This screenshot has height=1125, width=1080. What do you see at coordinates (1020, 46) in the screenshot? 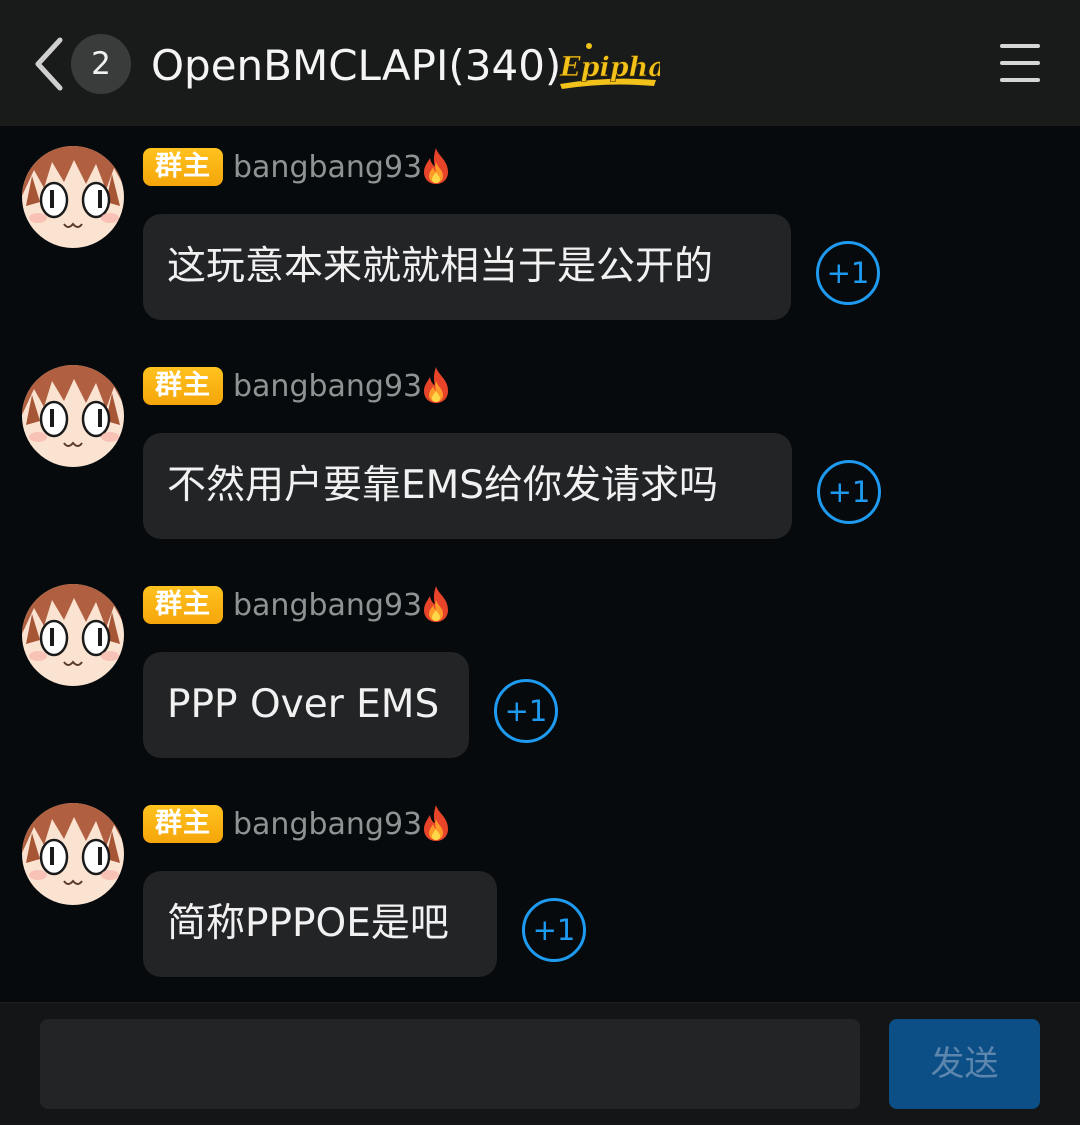
I see `hamburger-menu-icon` at bounding box center [1020, 46].